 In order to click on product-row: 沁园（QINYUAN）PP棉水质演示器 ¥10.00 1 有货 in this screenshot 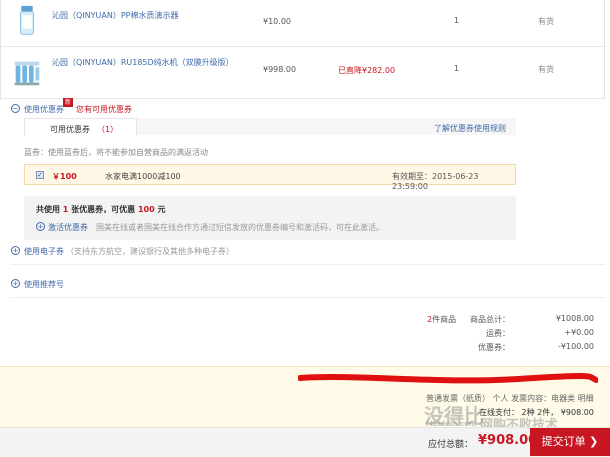, I will do `click(302, 23)`.